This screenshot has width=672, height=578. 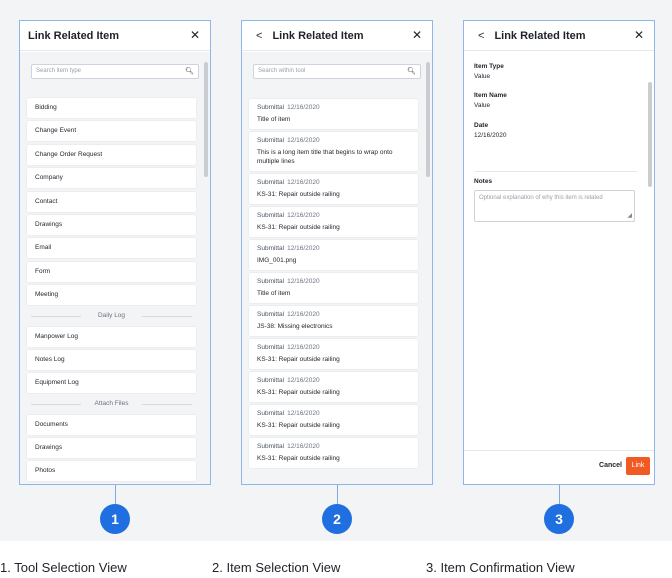 What do you see at coordinates (490, 95) in the screenshot?
I see `item-name-label: Item Name` at bounding box center [490, 95].